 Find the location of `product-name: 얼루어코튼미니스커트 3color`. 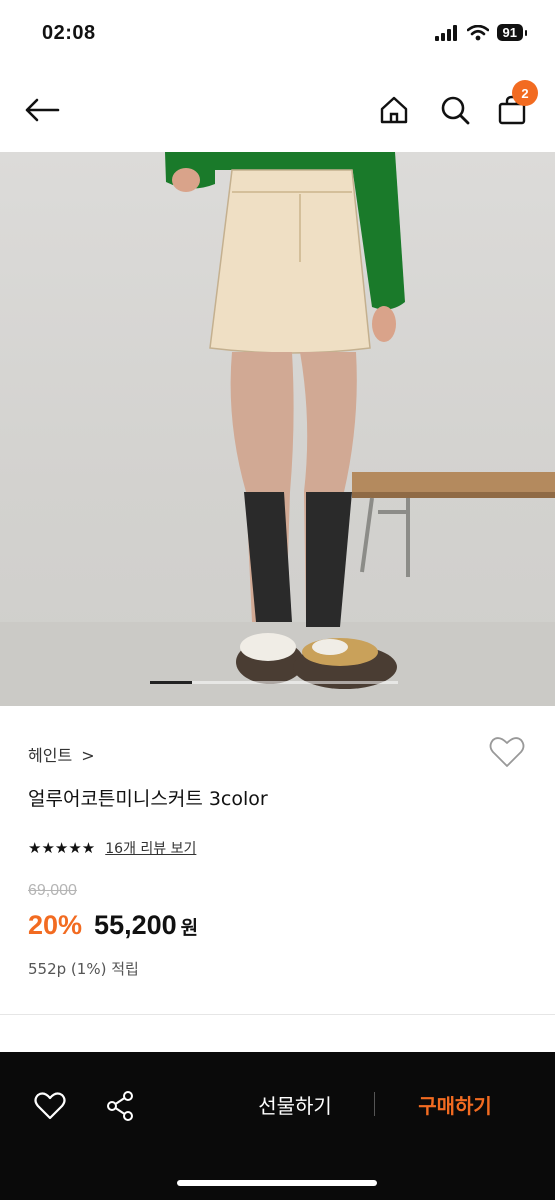

product-name: 얼루어코튼미니스커트 3color is located at coordinates (148, 799).